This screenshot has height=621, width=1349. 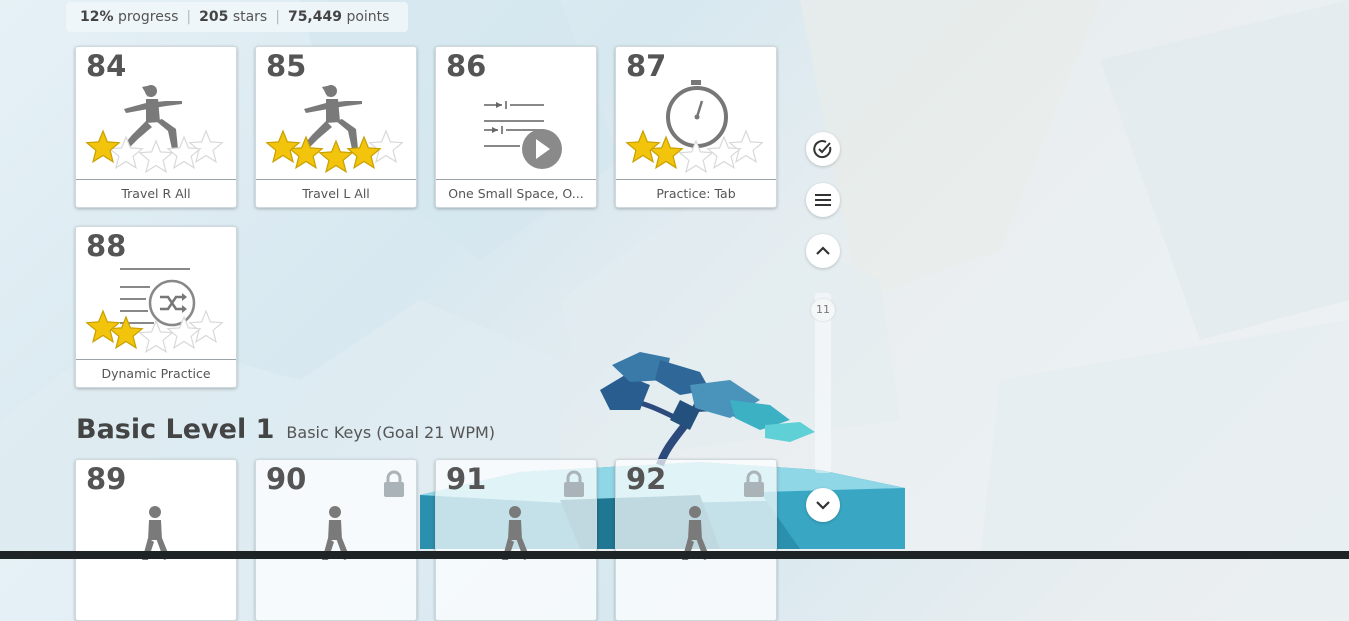 I want to click on lesson-number: 87, so click(x=646, y=66).